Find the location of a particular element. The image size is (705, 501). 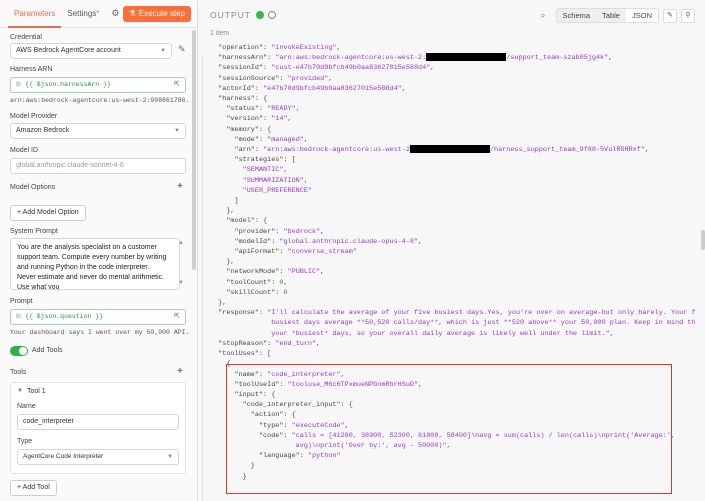

json-line: "SEMANTIC", is located at coordinates (265, 170).